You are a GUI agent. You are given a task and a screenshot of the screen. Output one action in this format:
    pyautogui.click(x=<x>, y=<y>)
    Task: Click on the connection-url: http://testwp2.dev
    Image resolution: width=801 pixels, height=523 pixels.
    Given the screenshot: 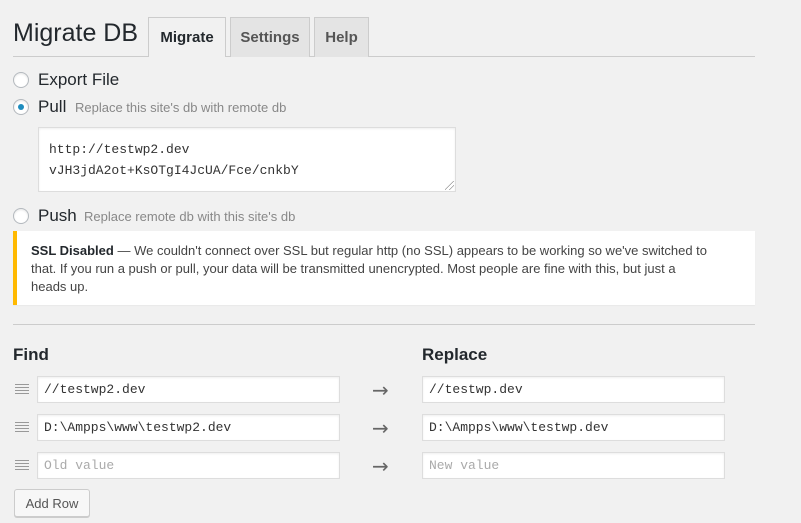 What is the action you would take?
    pyautogui.click(x=119, y=149)
    